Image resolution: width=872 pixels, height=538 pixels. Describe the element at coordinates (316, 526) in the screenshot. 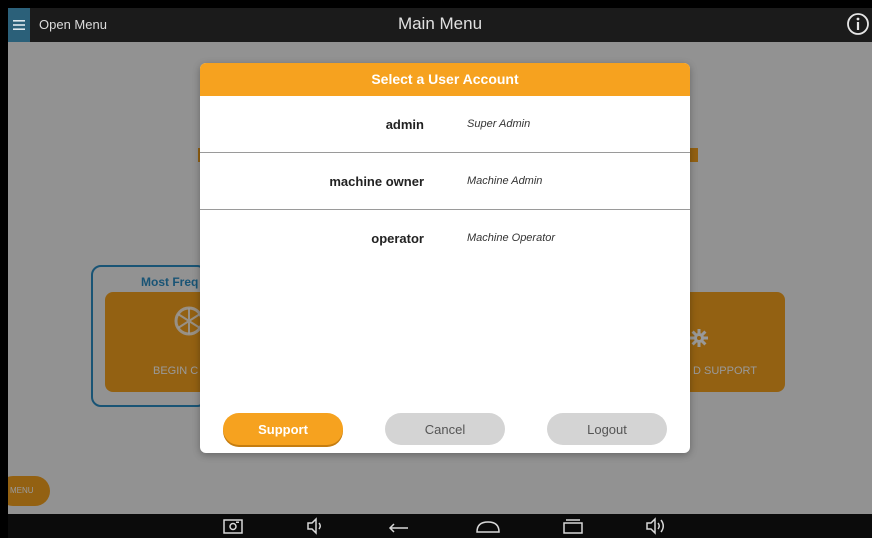

I see `volume-down-icon` at that location.